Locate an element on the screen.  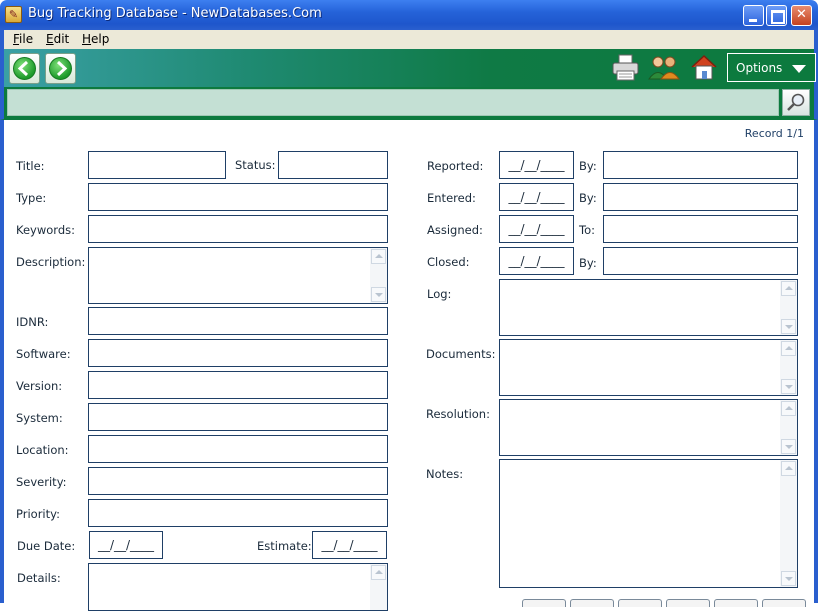
description-textarea is located at coordinates (238, 275).